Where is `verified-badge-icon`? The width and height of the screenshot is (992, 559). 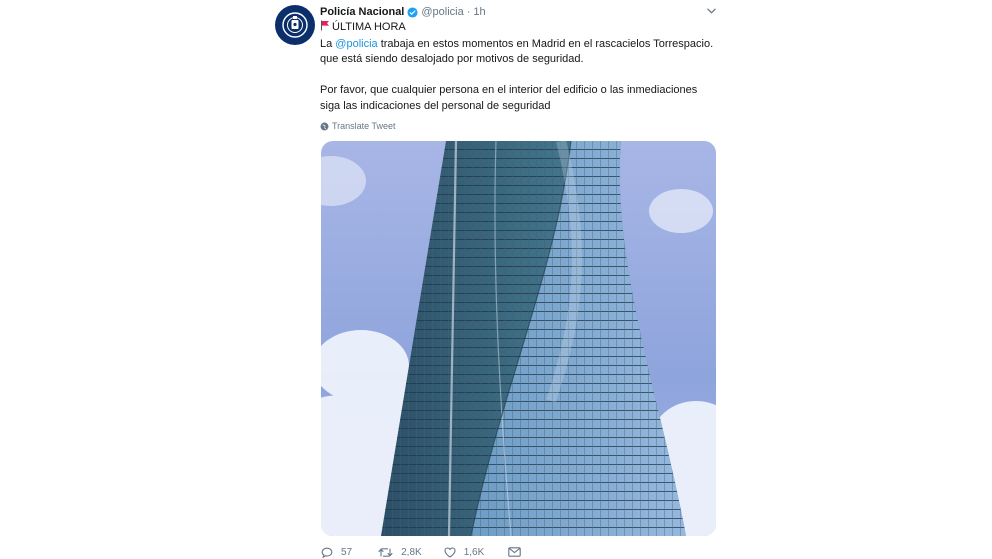
verified-badge-icon is located at coordinates (412, 12).